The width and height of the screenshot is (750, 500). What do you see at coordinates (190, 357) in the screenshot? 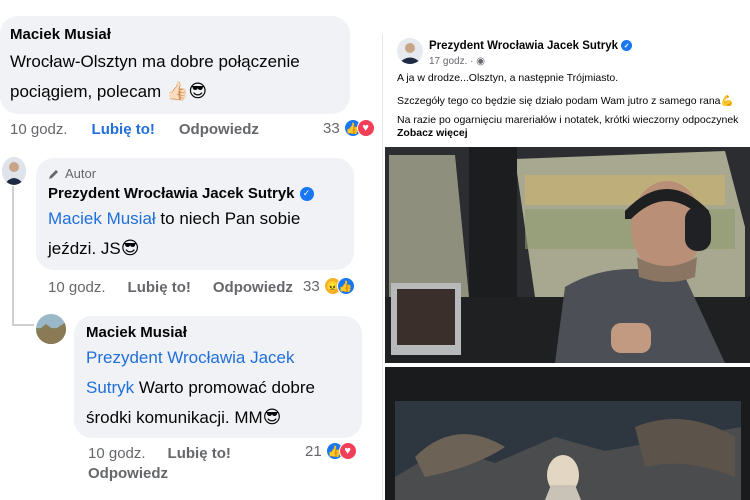
I see `mention-link: Prezydent Wrocławia Jacek` at bounding box center [190, 357].